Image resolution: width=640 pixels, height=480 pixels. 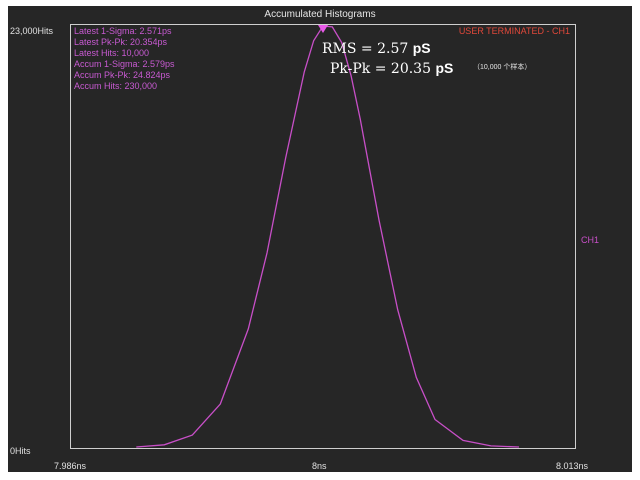 I want to click on pkpk-unit: pS, so click(x=444, y=68).